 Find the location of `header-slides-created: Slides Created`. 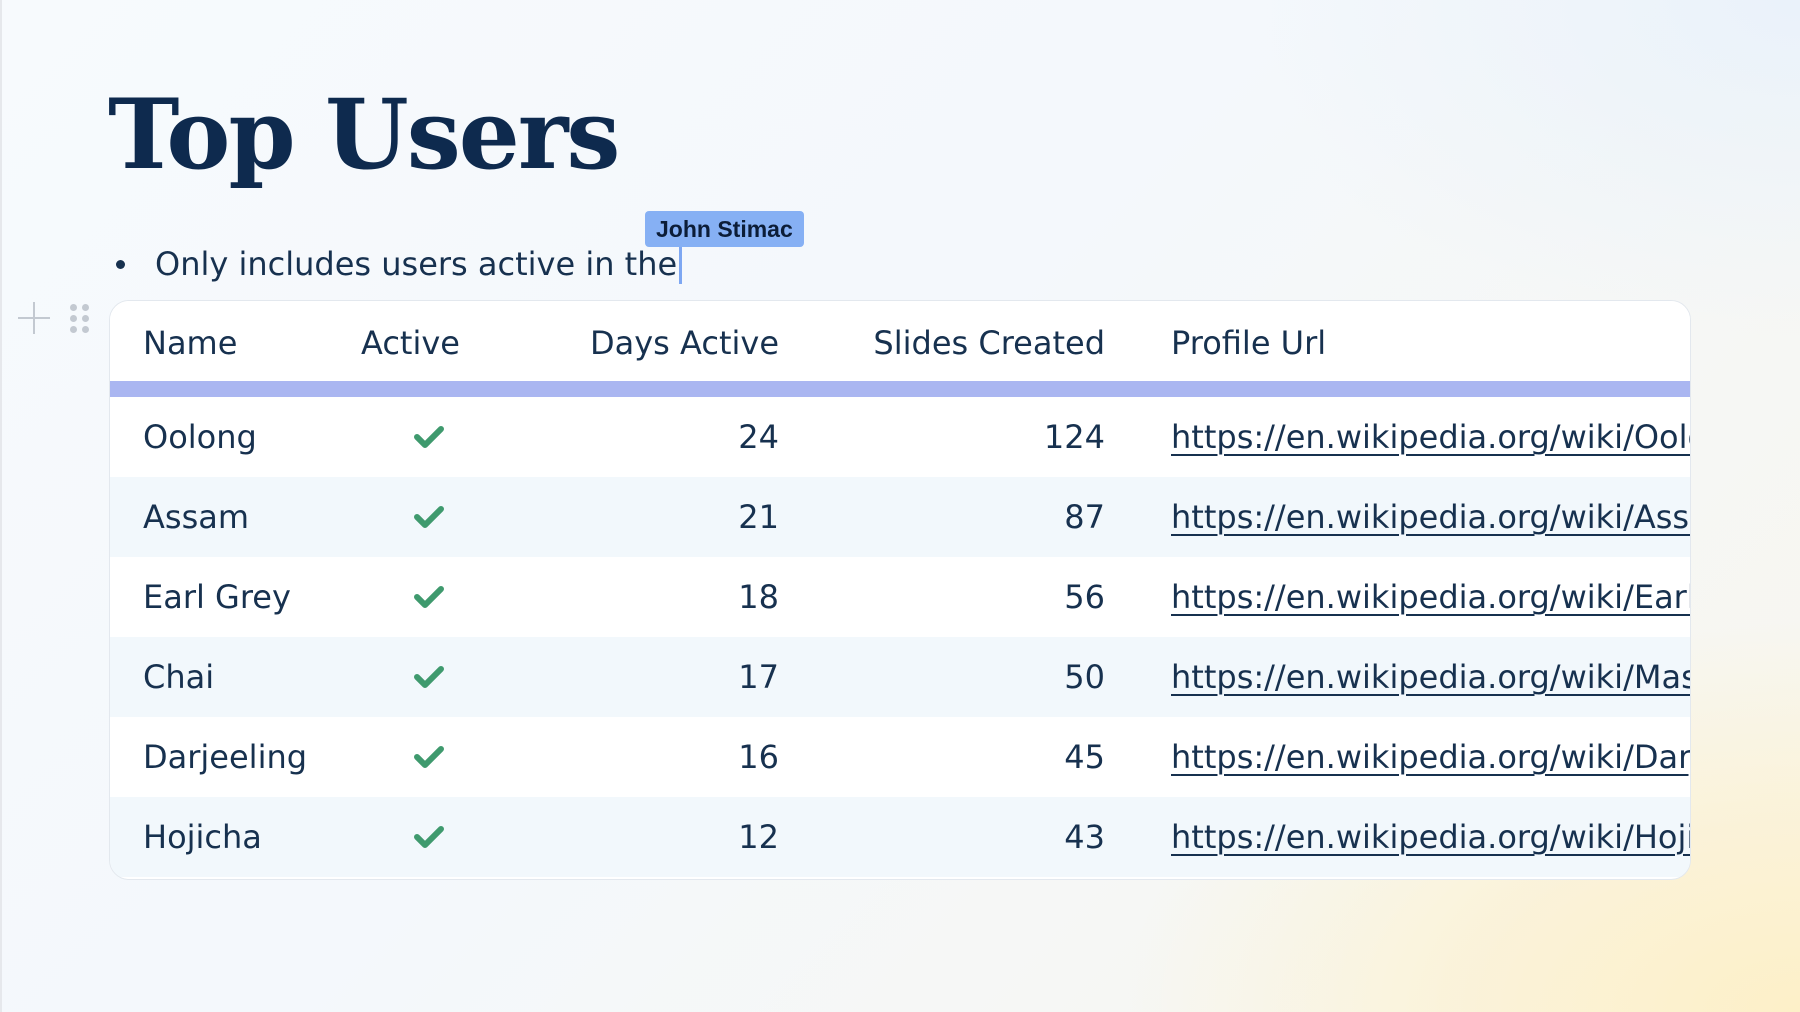

header-slides-created: Slides Created is located at coordinates (989, 341).